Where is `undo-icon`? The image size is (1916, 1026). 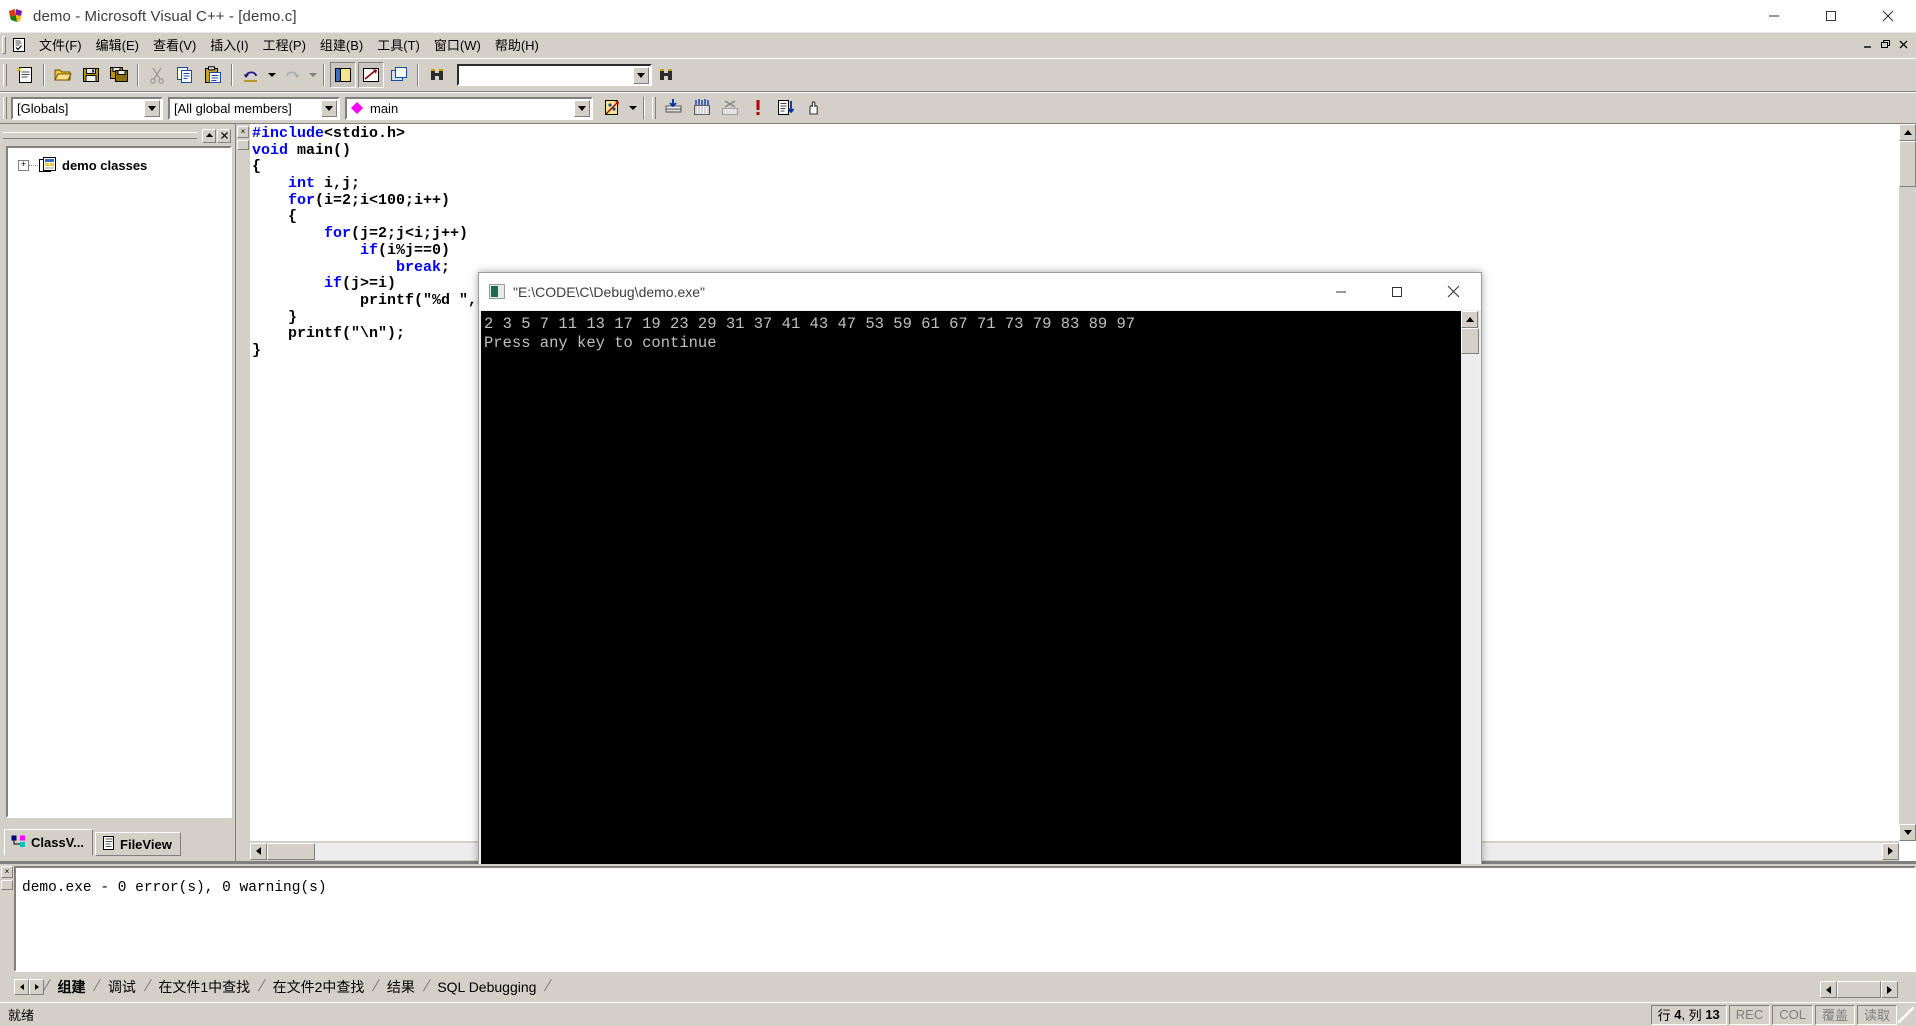 undo-icon is located at coordinates (251, 75).